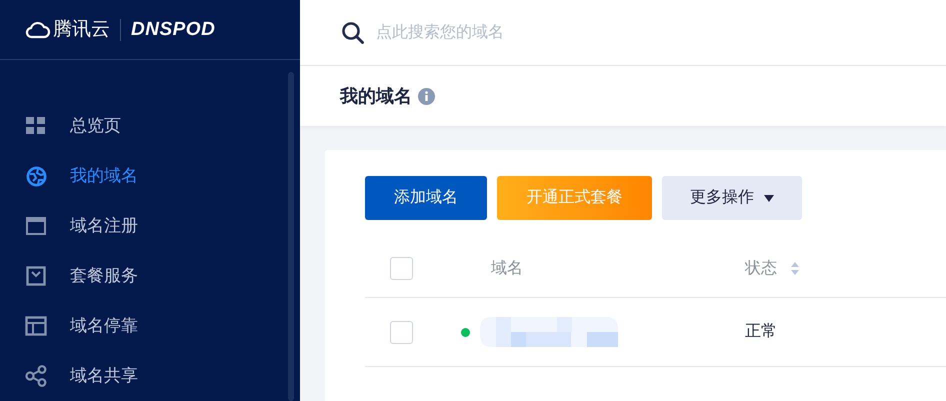  I want to click on box-icon, so click(36, 276).